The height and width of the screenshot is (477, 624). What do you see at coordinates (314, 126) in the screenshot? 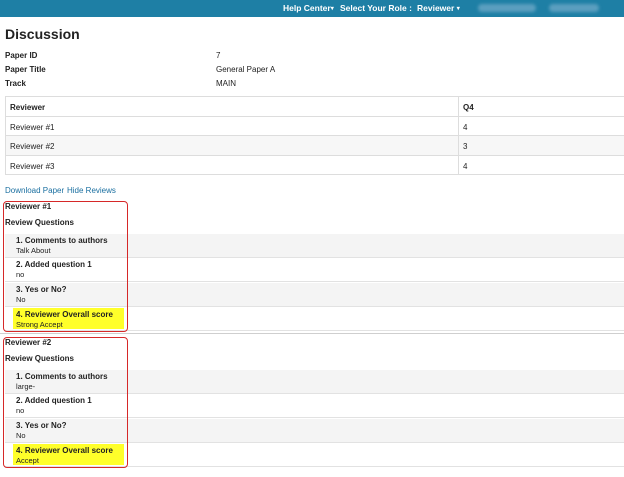
I see `table-row: Reviewer #1 4` at bounding box center [314, 126].